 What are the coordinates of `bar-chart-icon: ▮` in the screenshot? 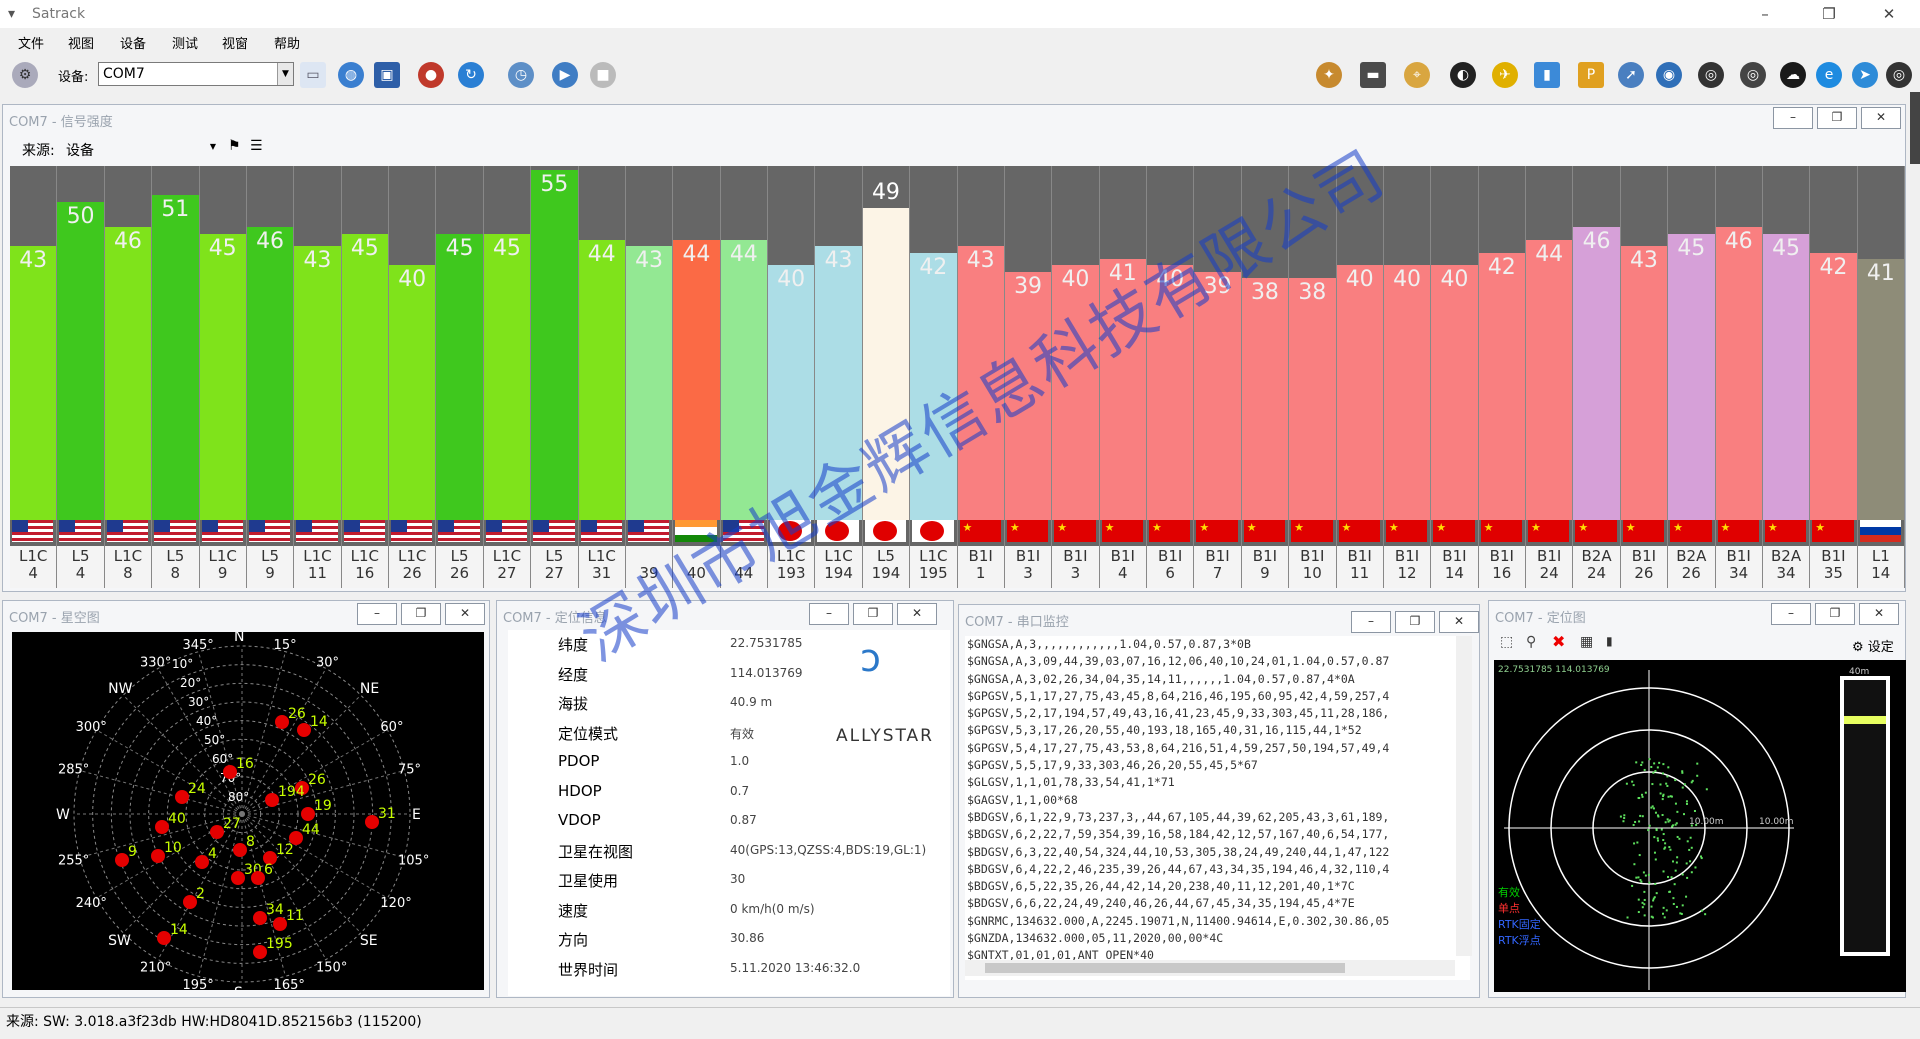 It's located at (1547, 75).